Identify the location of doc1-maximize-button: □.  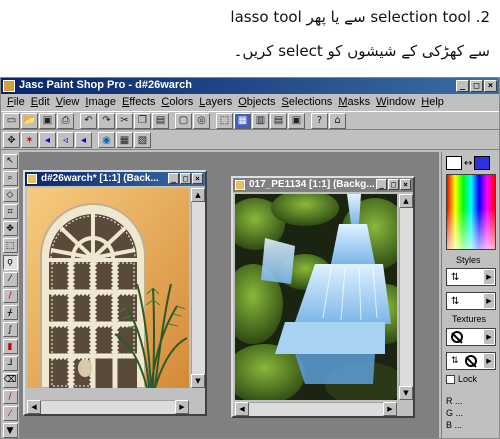
(185, 178).